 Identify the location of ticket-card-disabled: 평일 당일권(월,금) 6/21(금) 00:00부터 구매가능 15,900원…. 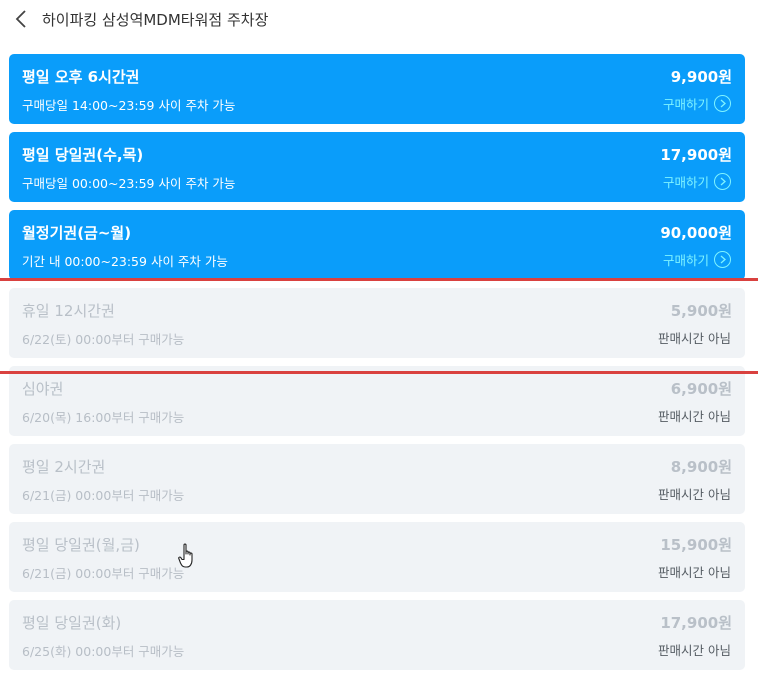
(377, 557).